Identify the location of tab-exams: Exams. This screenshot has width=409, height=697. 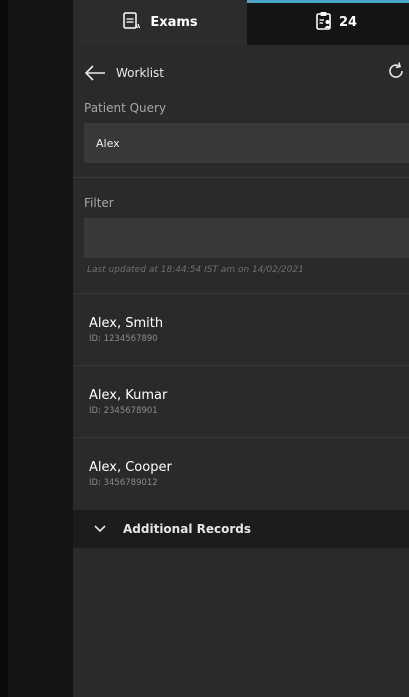
(160, 22).